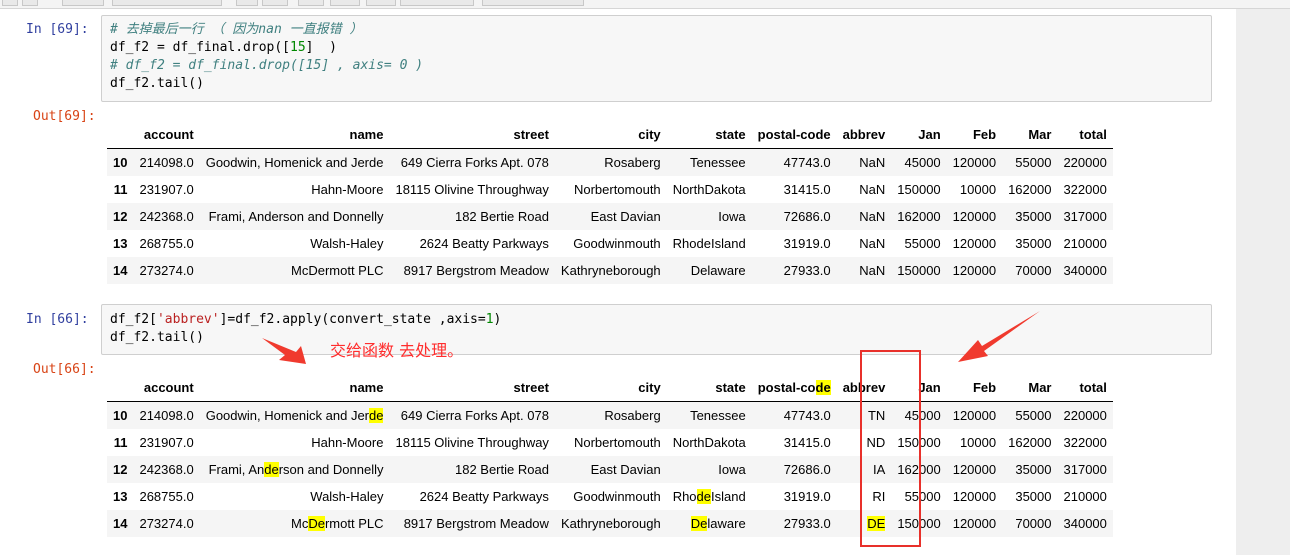 The width and height of the screenshot is (1290, 555). What do you see at coordinates (284, 351) in the screenshot?
I see `arrow-to-code` at bounding box center [284, 351].